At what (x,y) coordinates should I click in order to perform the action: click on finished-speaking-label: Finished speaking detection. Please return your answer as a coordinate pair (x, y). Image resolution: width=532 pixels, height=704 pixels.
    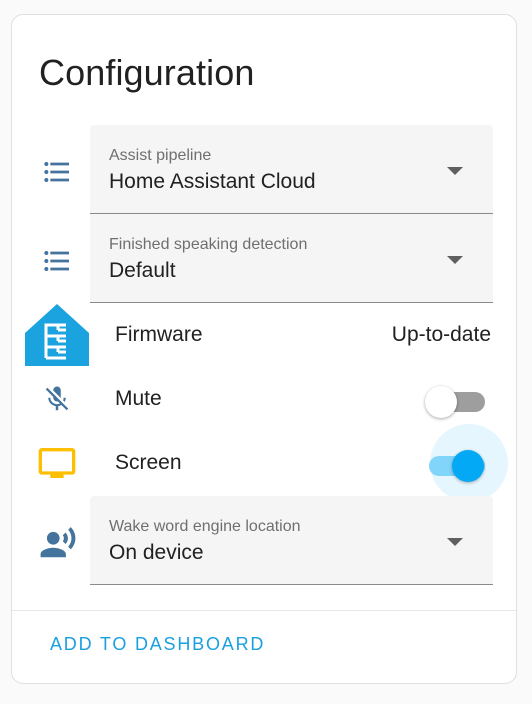
    Looking at the image, I should click on (208, 244).